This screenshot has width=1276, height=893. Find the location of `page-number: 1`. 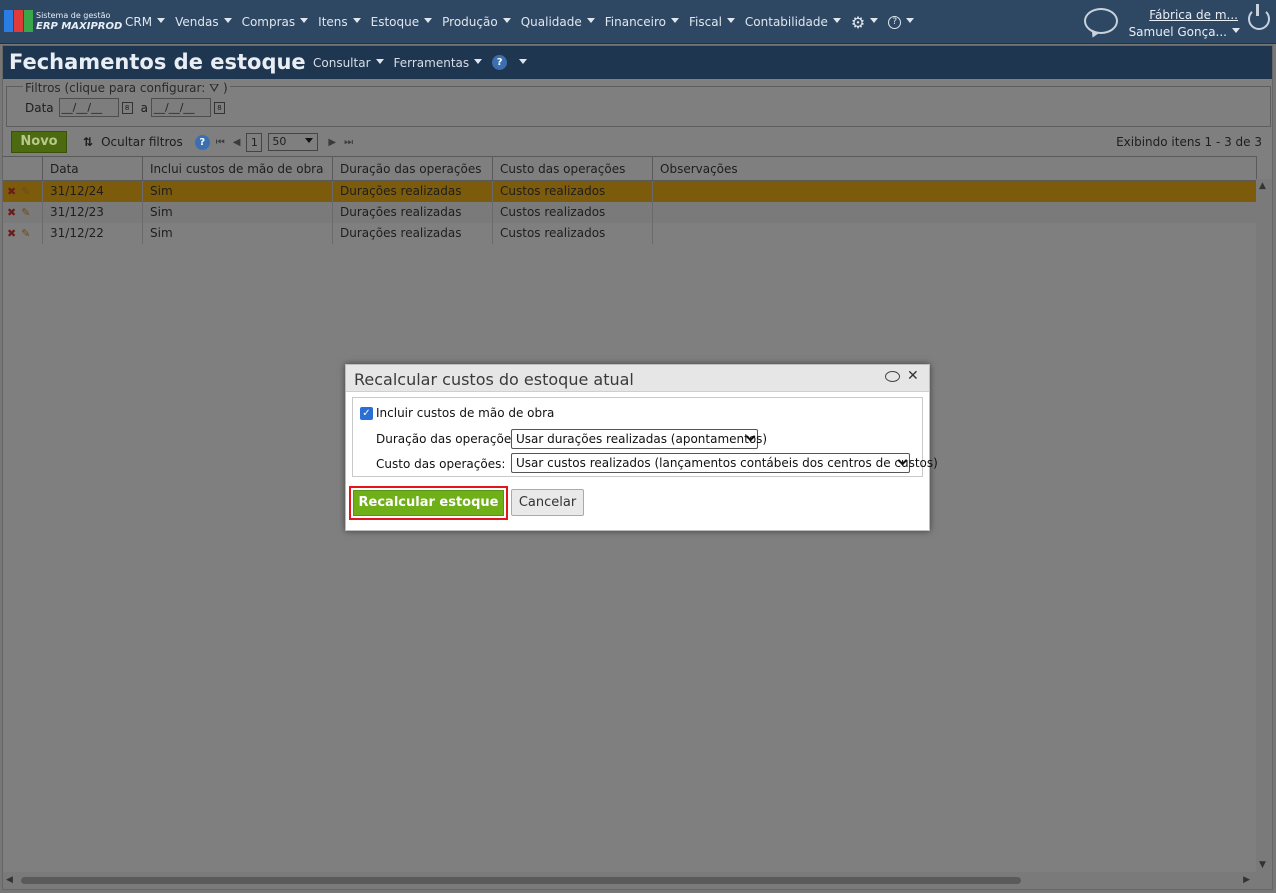

page-number: 1 is located at coordinates (254, 142).